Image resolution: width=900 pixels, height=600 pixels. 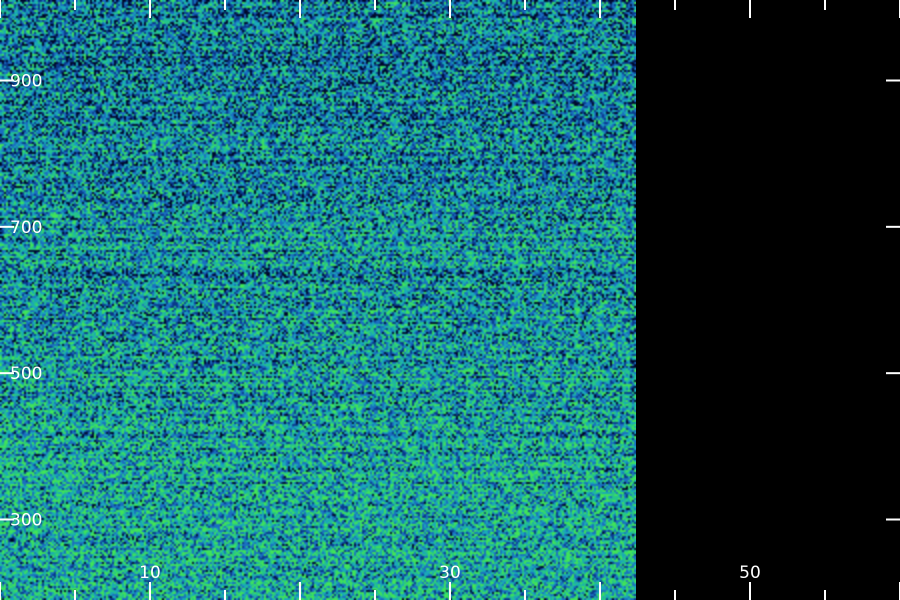 What do you see at coordinates (26, 81) in the screenshot?
I see `y-tick-label-900: 900` at bounding box center [26, 81].